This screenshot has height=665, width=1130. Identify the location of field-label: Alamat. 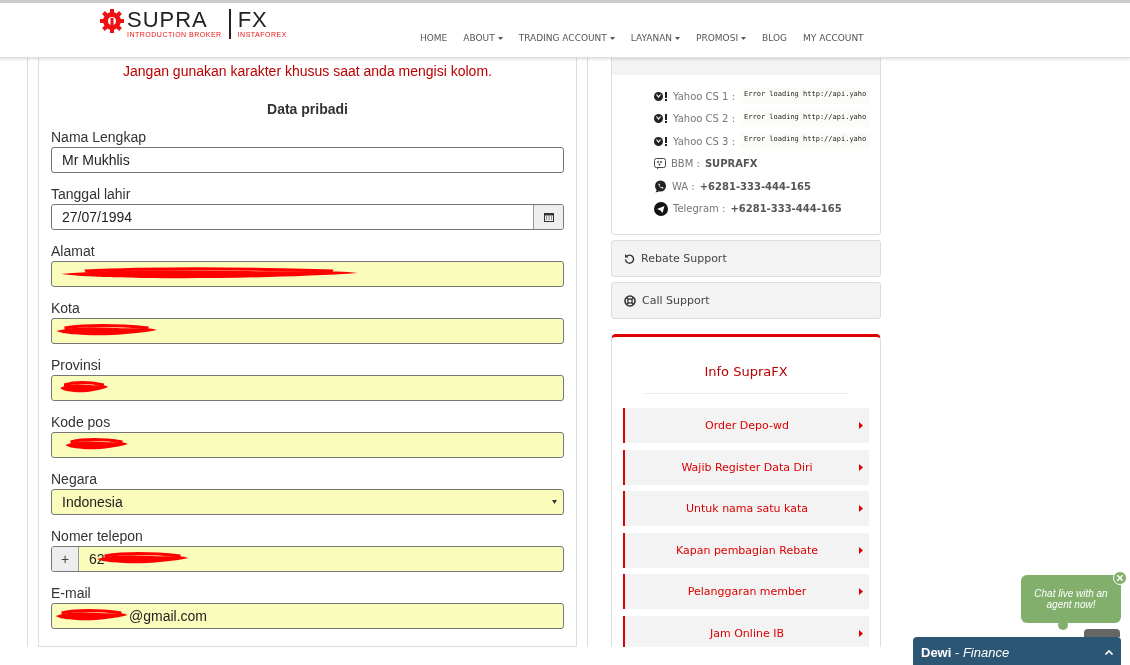
(73, 251).